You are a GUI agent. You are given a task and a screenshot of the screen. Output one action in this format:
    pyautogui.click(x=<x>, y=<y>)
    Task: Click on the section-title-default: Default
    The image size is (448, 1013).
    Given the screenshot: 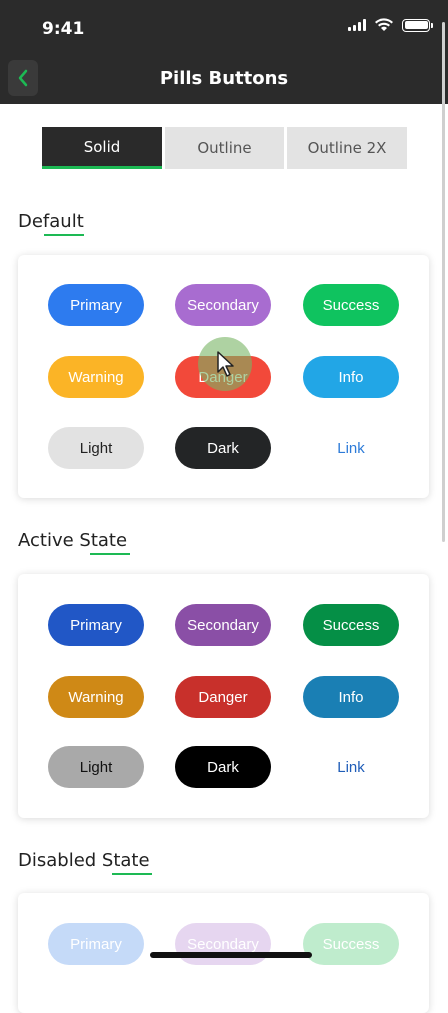 What is the action you would take?
    pyautogui.click(x=51, y=221)
    